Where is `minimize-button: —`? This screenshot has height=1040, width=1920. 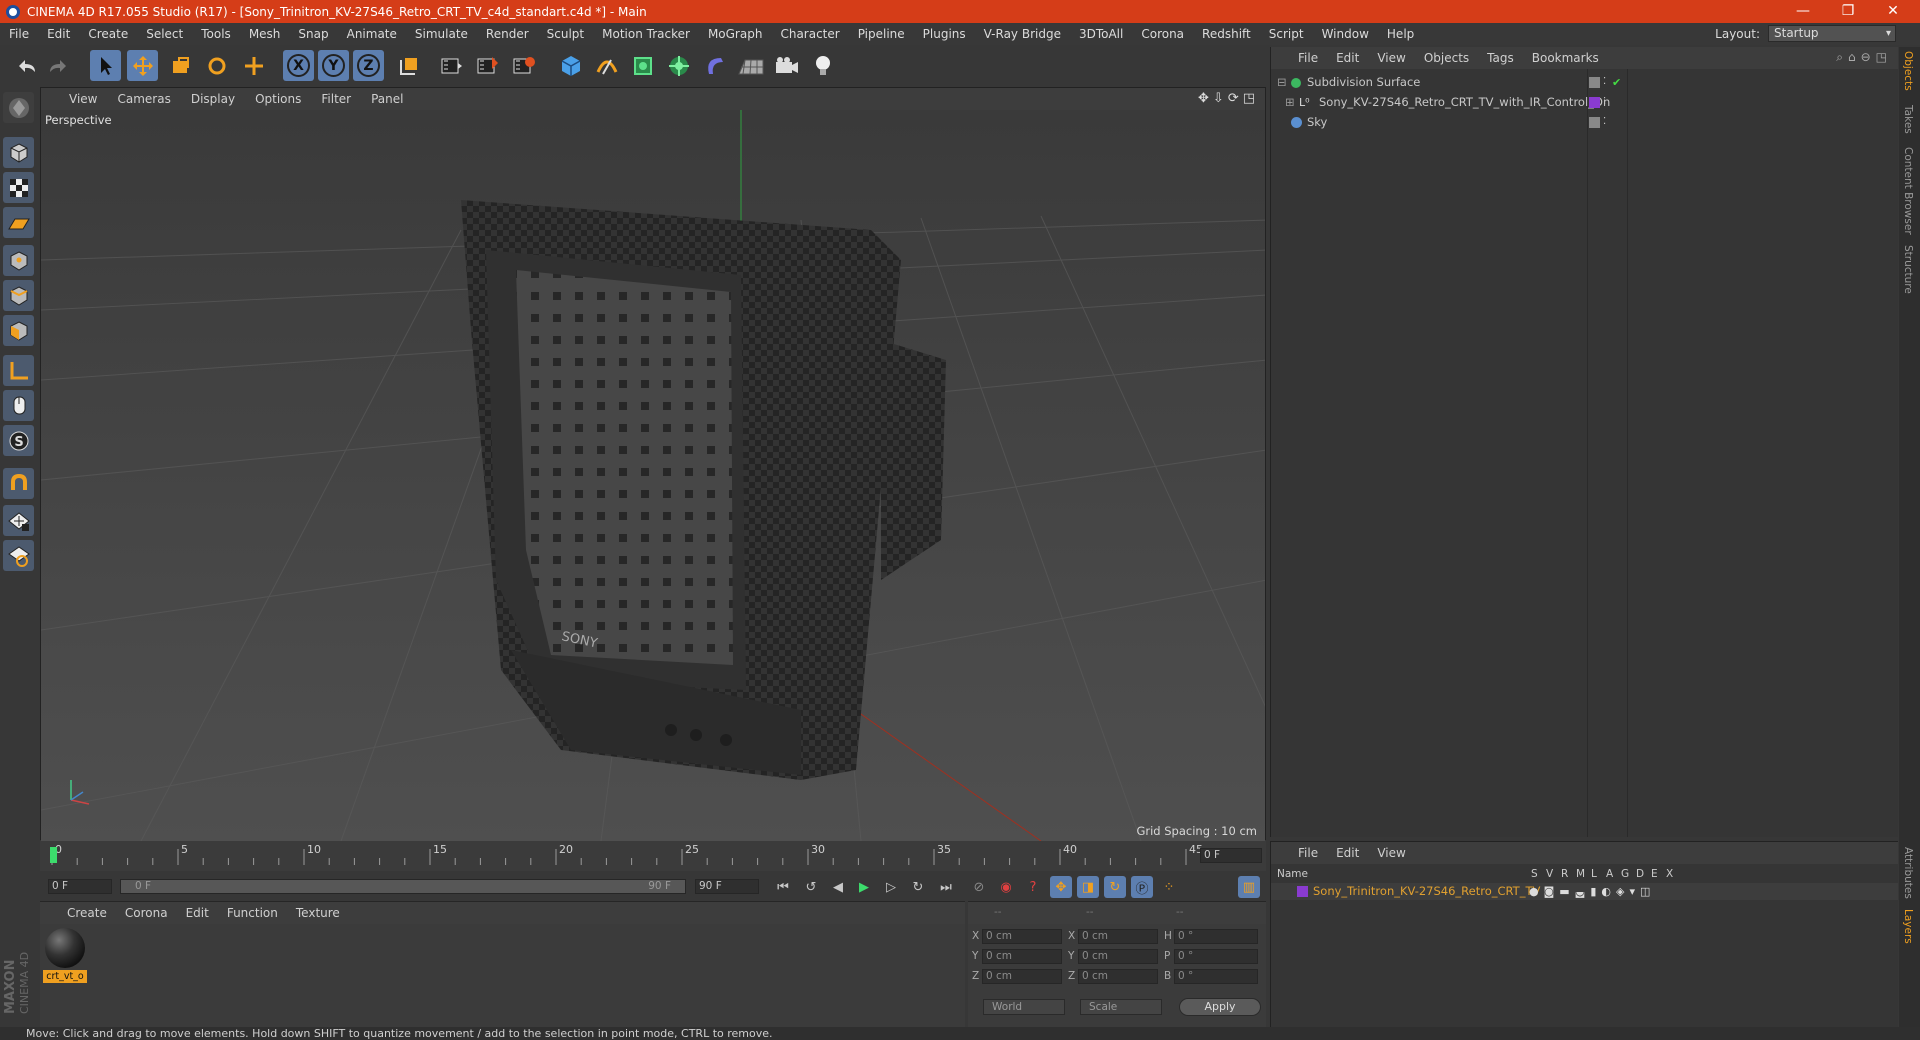 minimize-button: — is located at coordinates (1803, 11).